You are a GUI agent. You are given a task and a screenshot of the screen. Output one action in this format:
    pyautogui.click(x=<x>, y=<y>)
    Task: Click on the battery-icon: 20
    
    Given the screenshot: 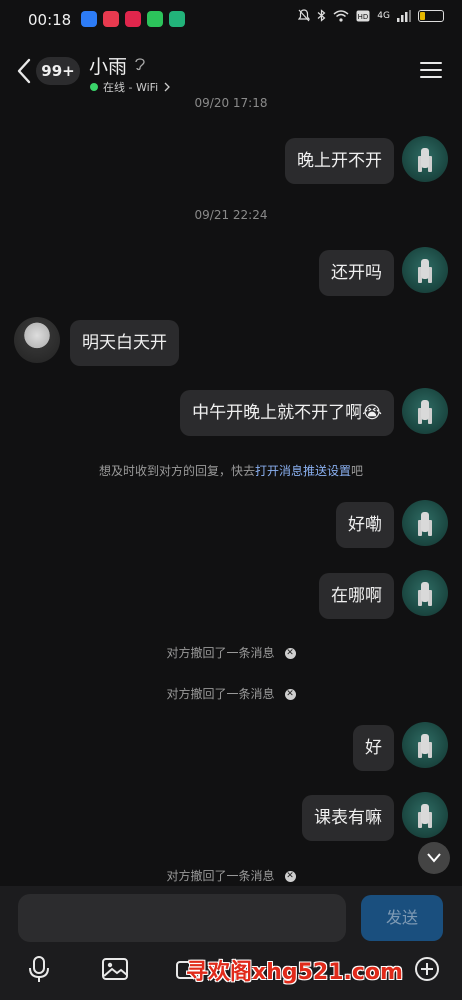 What is the action you would take?
    pyautogui.click(x=431, y=15)
    